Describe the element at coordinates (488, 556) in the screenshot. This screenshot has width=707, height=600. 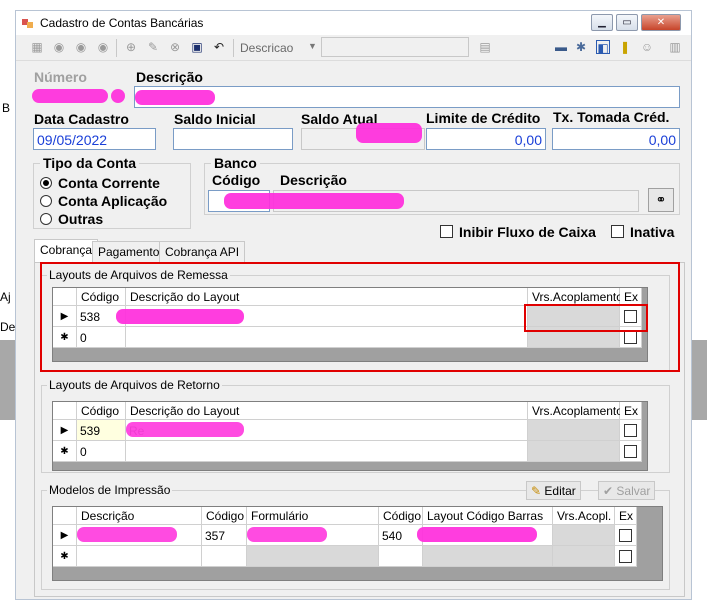
I see `impressao-row2-layout` at that location.